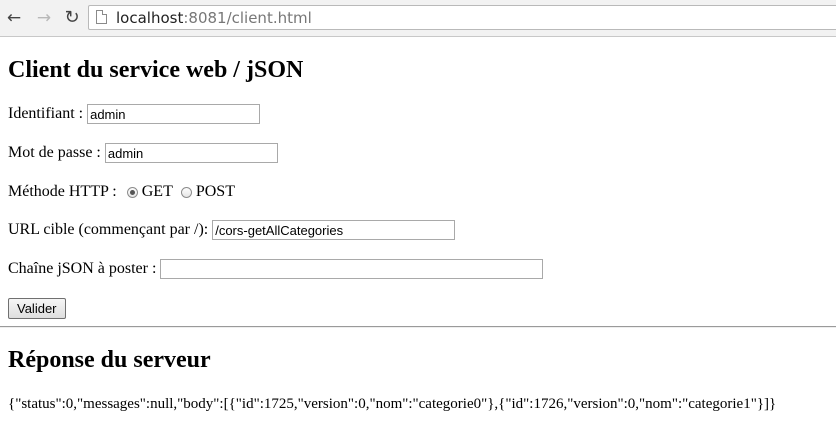 The image size is (836, 433). Describe the element at coordinates (46, 113) in the screenshot. I see `identifiant-label: Identifiant :` at that location.